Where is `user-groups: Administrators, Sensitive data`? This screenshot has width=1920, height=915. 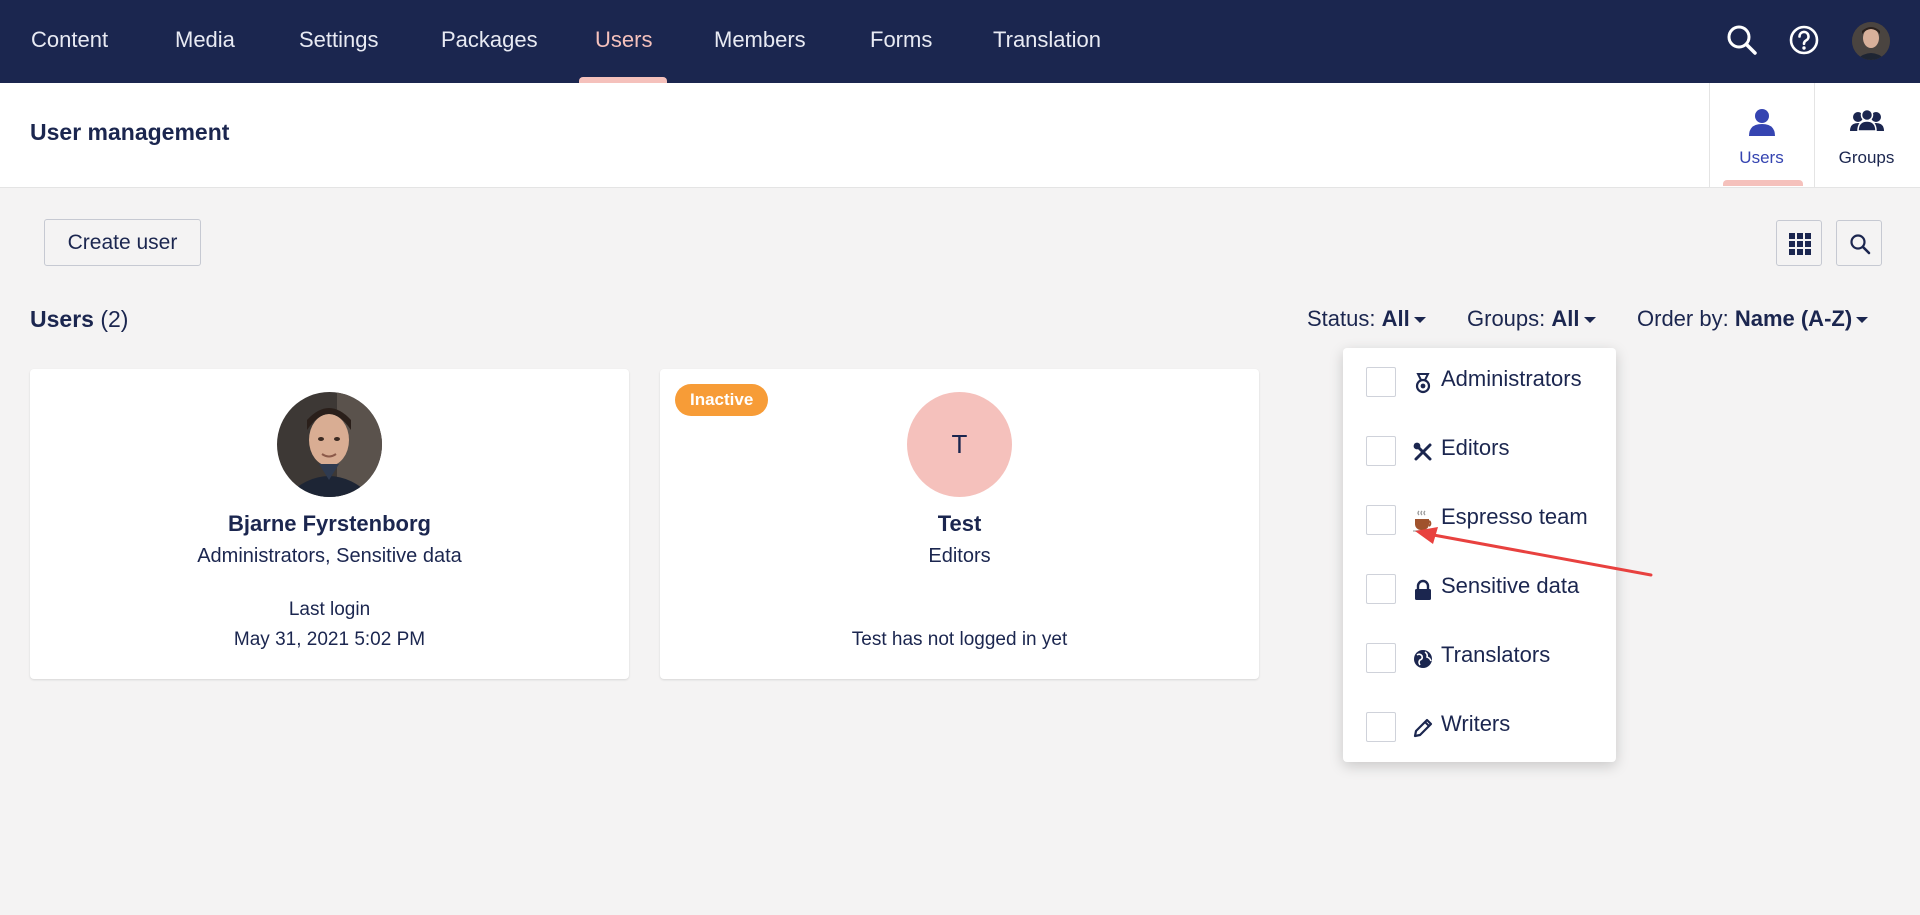
user-groups: Administrators, Sensitive data is located at coordinates (329, 556).